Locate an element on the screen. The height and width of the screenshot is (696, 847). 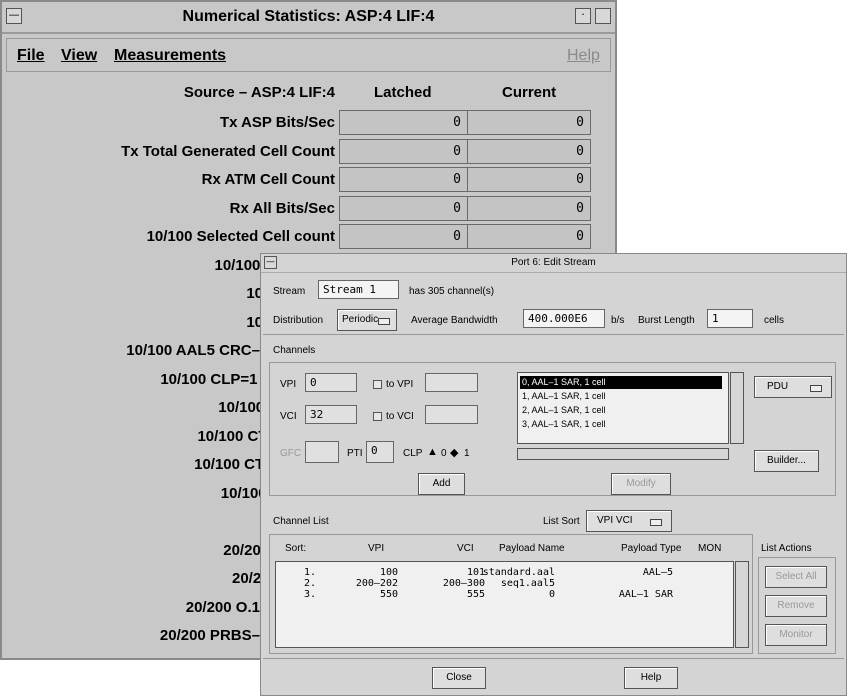
cell-vpi: 200–202 is located at coordinates (376, 583).